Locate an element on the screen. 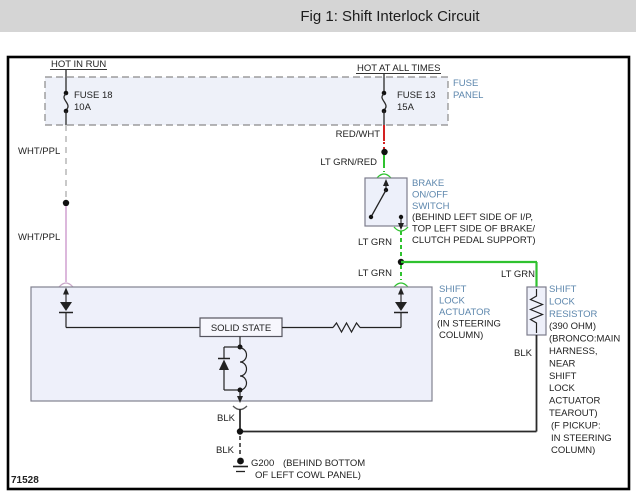 Image resolution: width=636 pixels, height=496 pixels. brake-switch-location-1: (BEHIND LEFT SIDE OF I/P, is located at coordinates (472, 217).